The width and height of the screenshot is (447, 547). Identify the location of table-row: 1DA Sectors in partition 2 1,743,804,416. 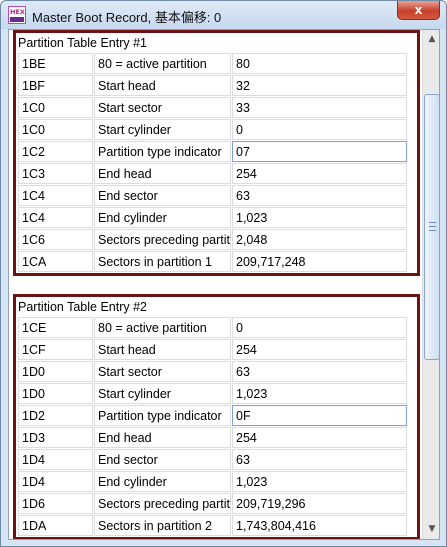
(217, 526).